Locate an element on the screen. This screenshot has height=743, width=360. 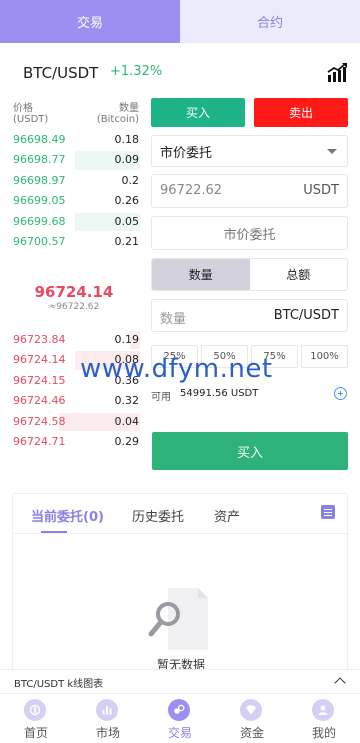
ask-row: 96724.58 0.04 is located at coordinates (74, 422).